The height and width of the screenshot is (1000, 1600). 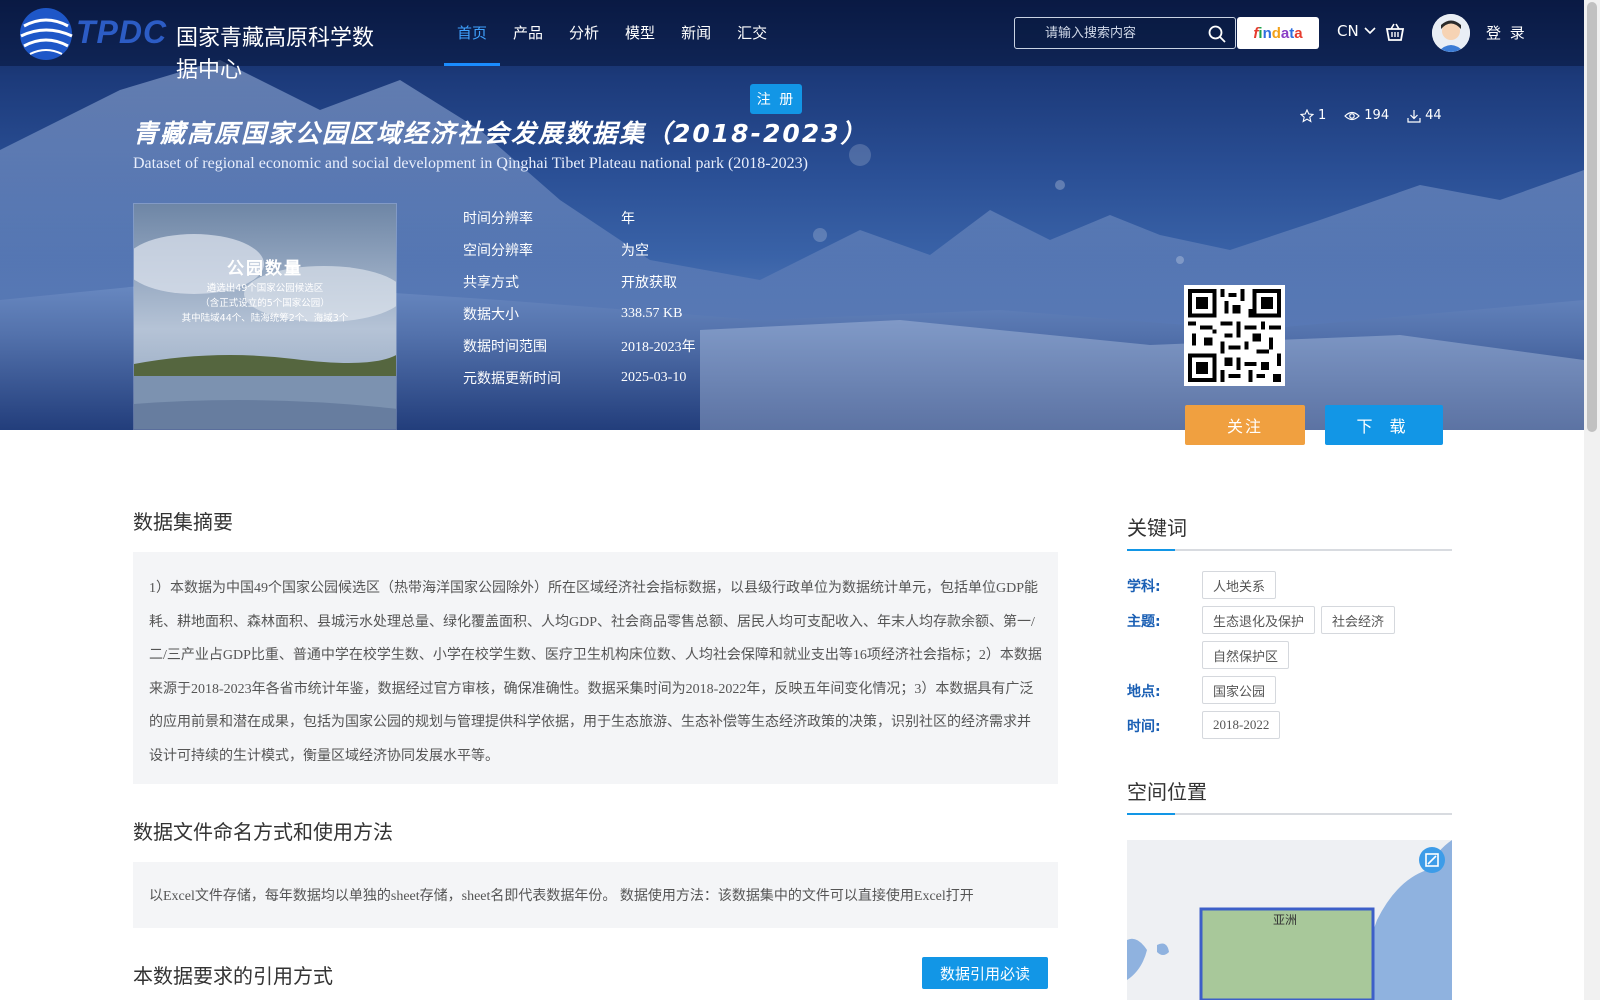 What do you see at coordinates (1241, 725) in the screenshot?
I see `keyword-tag: 2018-2022` at bounding box center [1241, 725].